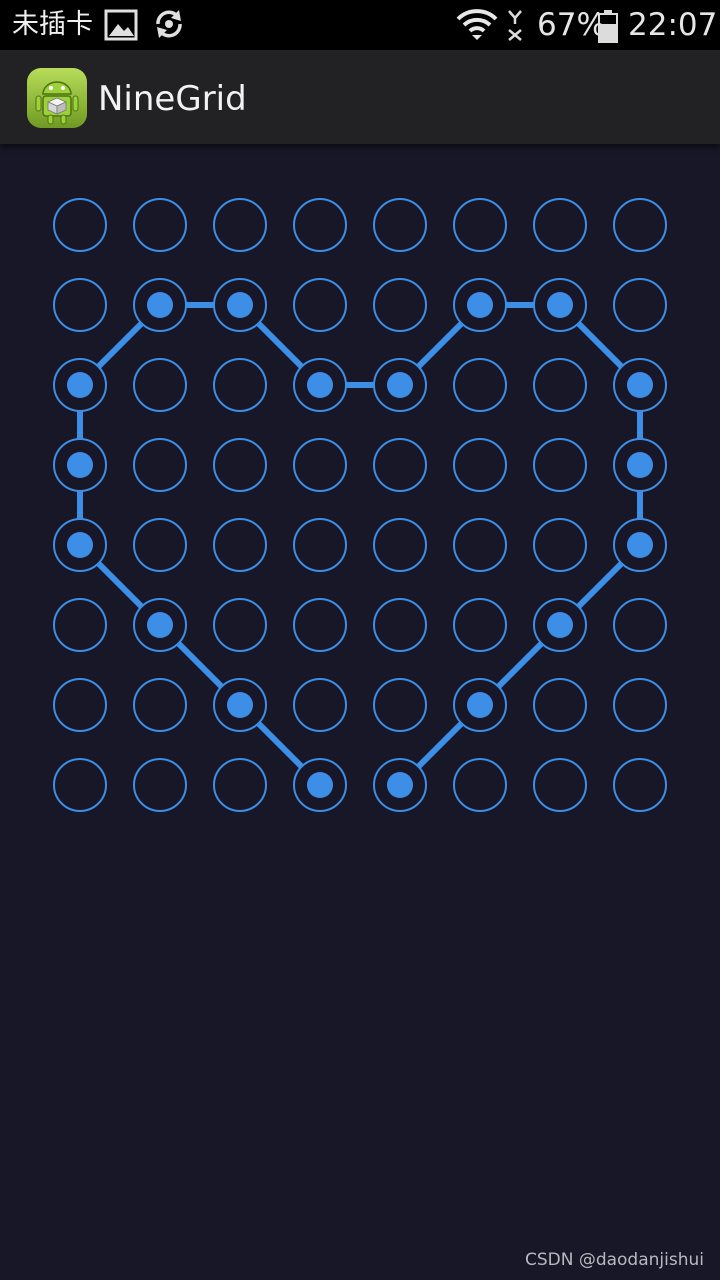 This screenshot has width=720, height=1280. What do you see at coordinates (515, 25) in the screenshot?
I see `no-signal-icon` at bounding box center [515, 25].